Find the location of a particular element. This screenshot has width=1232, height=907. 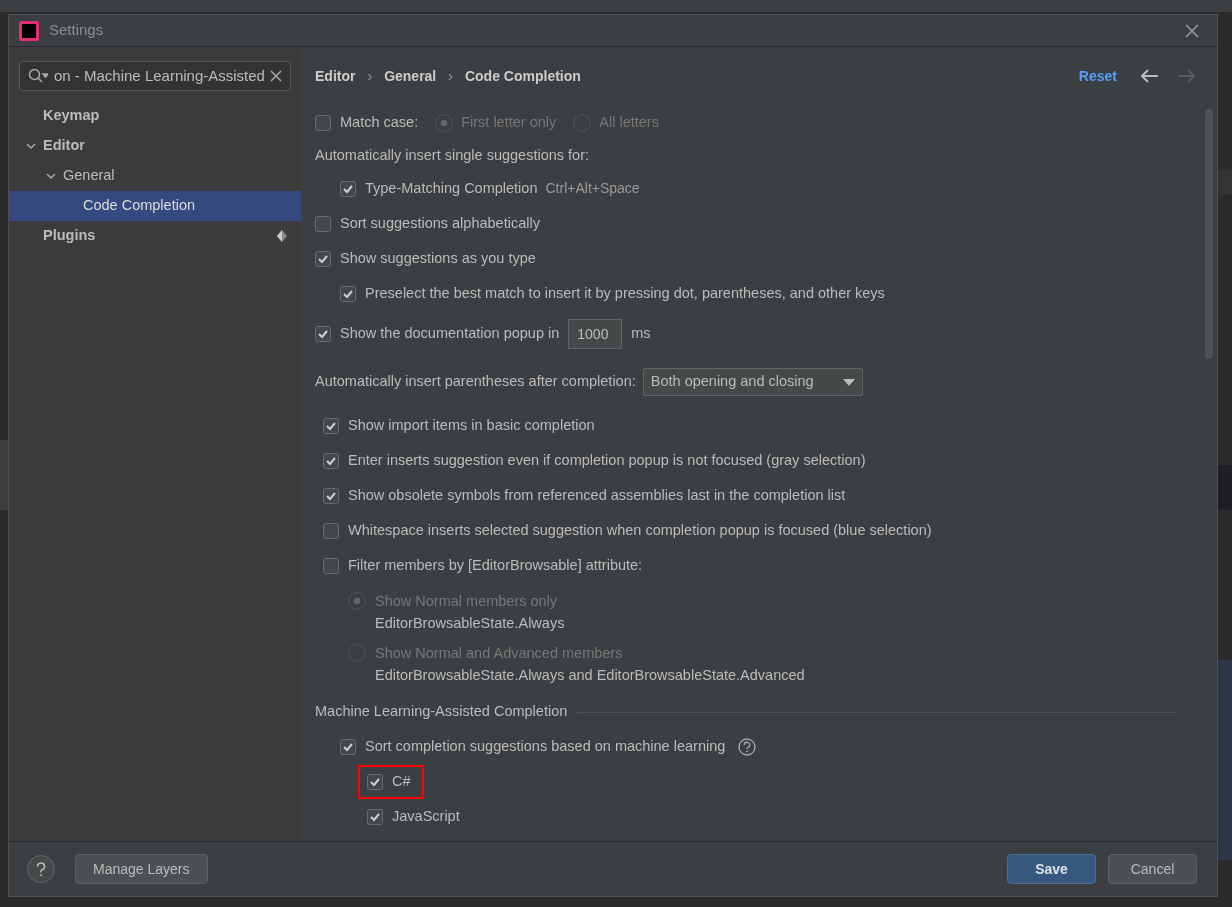

sidebar-item: Plugins is located at coordinates (155, 236).